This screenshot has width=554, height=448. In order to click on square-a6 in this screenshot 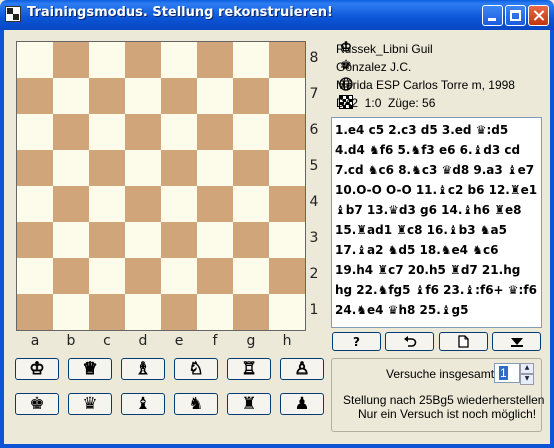, I will do `click(35, 132)`.